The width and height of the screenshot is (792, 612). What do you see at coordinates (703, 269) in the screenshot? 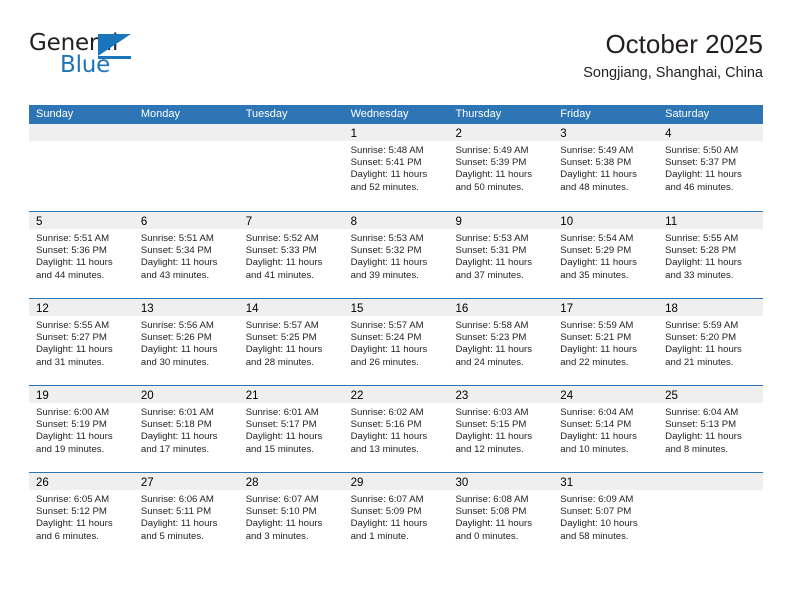
I see `daylight-text: Daylight: 11 hours and 33 minutes.` at bounding box center [703, 269].